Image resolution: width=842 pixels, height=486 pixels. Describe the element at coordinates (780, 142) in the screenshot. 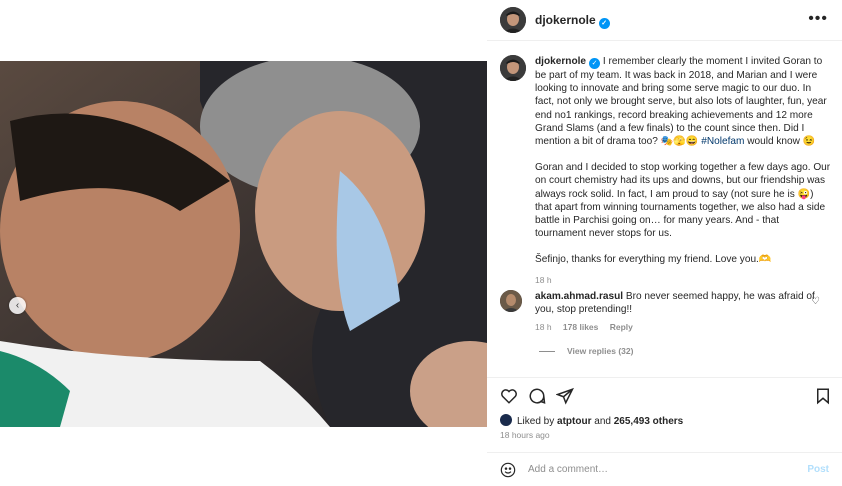

I see `caption-text-1-end: would know 😉` at that location.